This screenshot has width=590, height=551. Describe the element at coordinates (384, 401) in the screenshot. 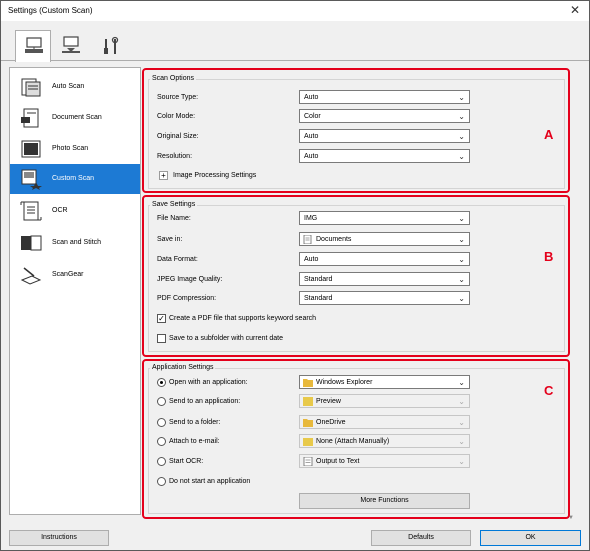

I see `send-app-select: Preview ⌄` at that location.